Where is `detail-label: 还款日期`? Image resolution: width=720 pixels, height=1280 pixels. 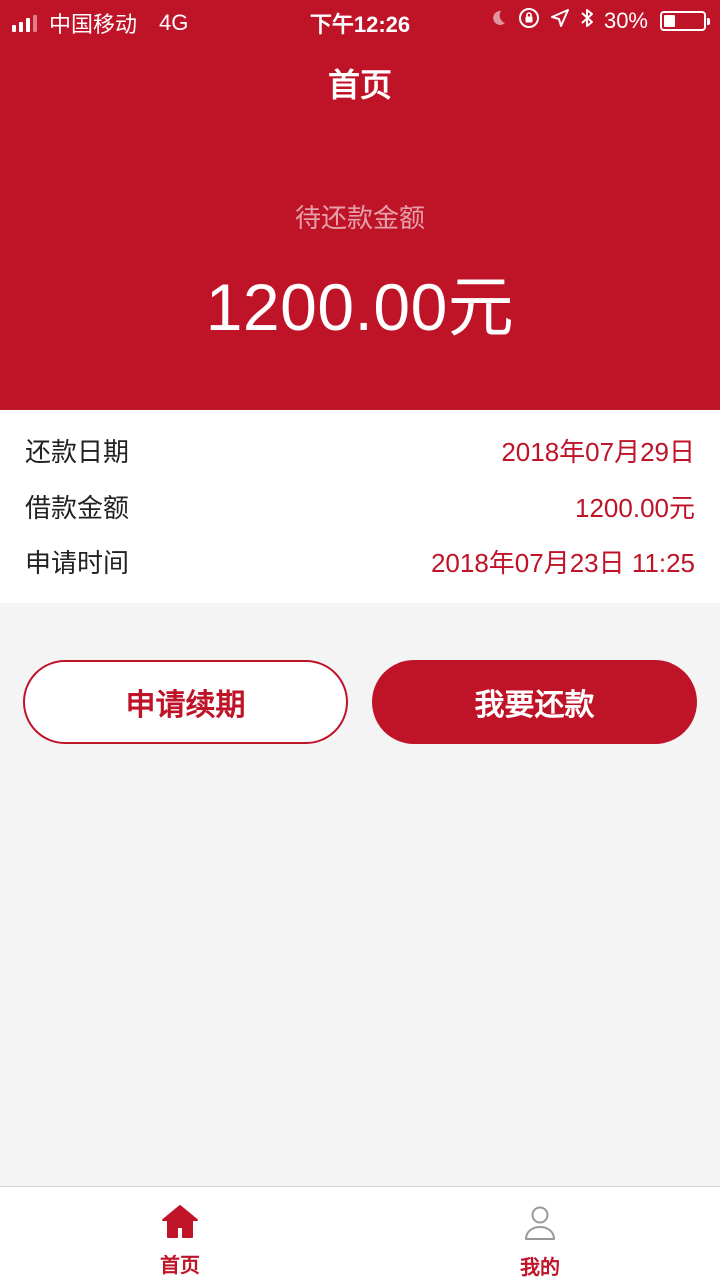
detail-label: 还款日期 is located at coordinates (77, 451).